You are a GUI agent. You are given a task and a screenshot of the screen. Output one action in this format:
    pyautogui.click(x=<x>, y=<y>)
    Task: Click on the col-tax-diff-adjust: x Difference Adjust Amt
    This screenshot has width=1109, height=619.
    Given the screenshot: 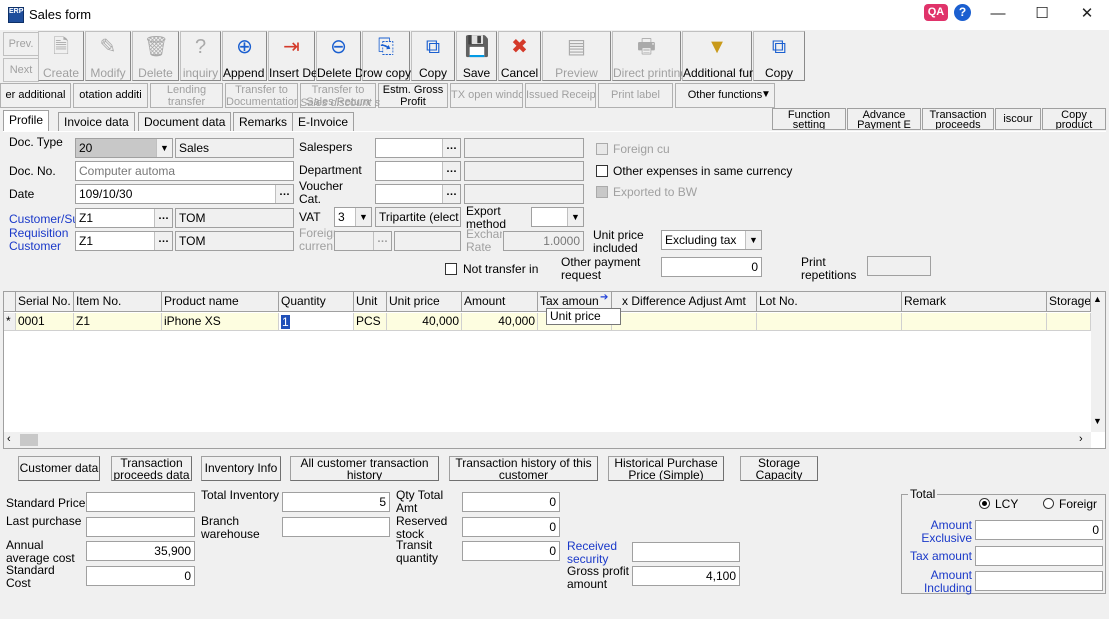 What is the action you would take?
    pyautogui.click(x=684, y=302)
    